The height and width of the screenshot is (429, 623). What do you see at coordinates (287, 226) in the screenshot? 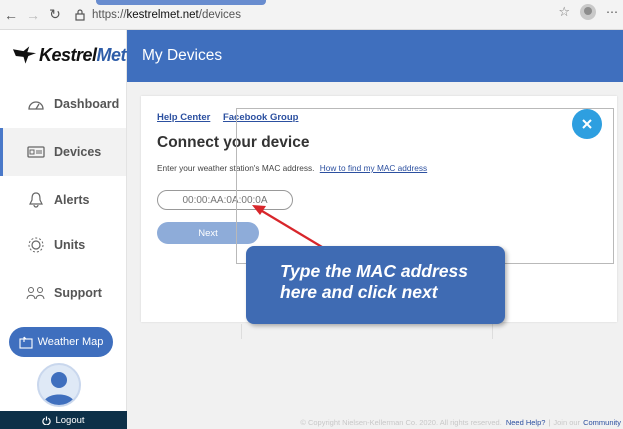
I see `annotation-arrow` at bounding box center [287, 226].